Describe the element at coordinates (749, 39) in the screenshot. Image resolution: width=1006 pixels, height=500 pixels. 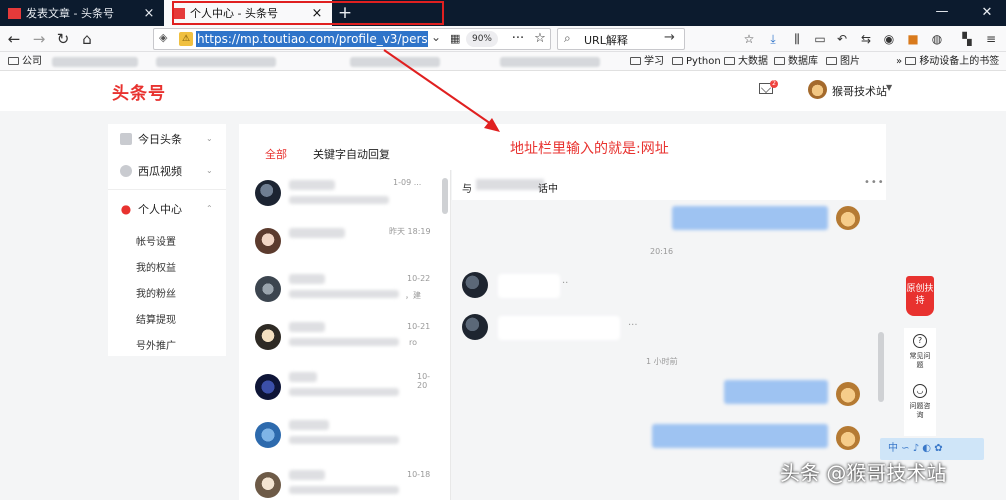
I see `bookmark-manager-icon: ☆` at that location.